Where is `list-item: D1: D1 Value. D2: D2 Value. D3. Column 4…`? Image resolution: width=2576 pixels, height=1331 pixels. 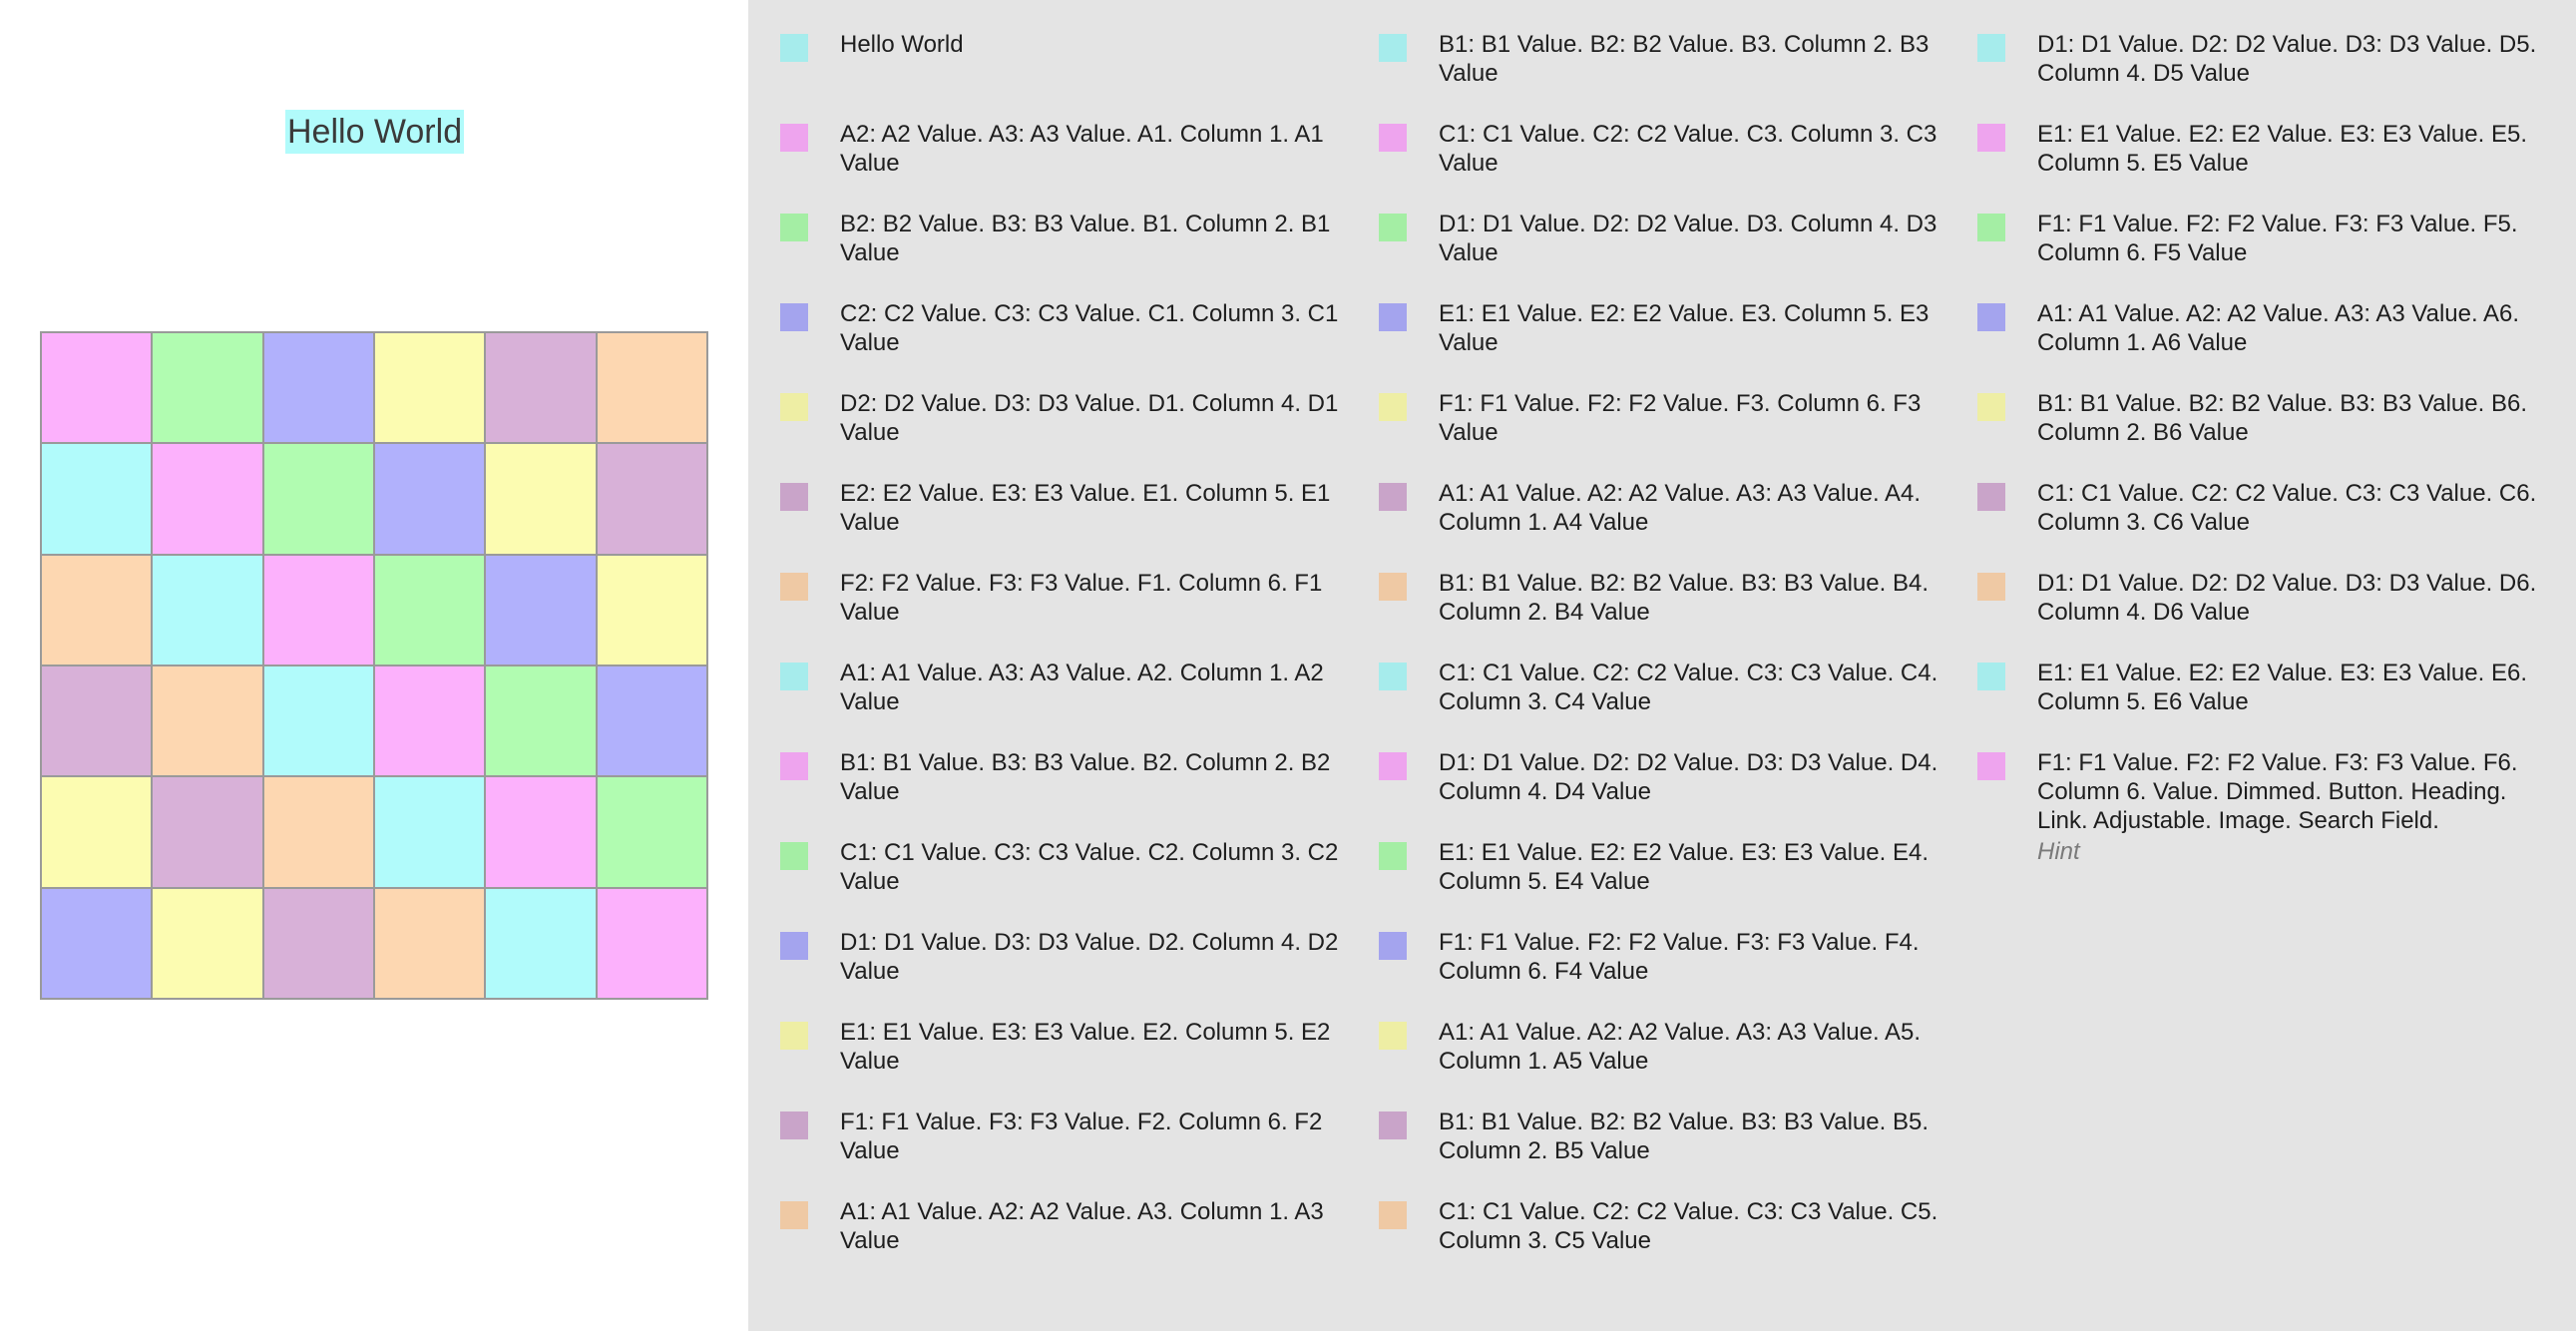
list-item: D1: D1 Value. D2: D2 Value. D3. Column 4… is located at coordinates (1668, 255).